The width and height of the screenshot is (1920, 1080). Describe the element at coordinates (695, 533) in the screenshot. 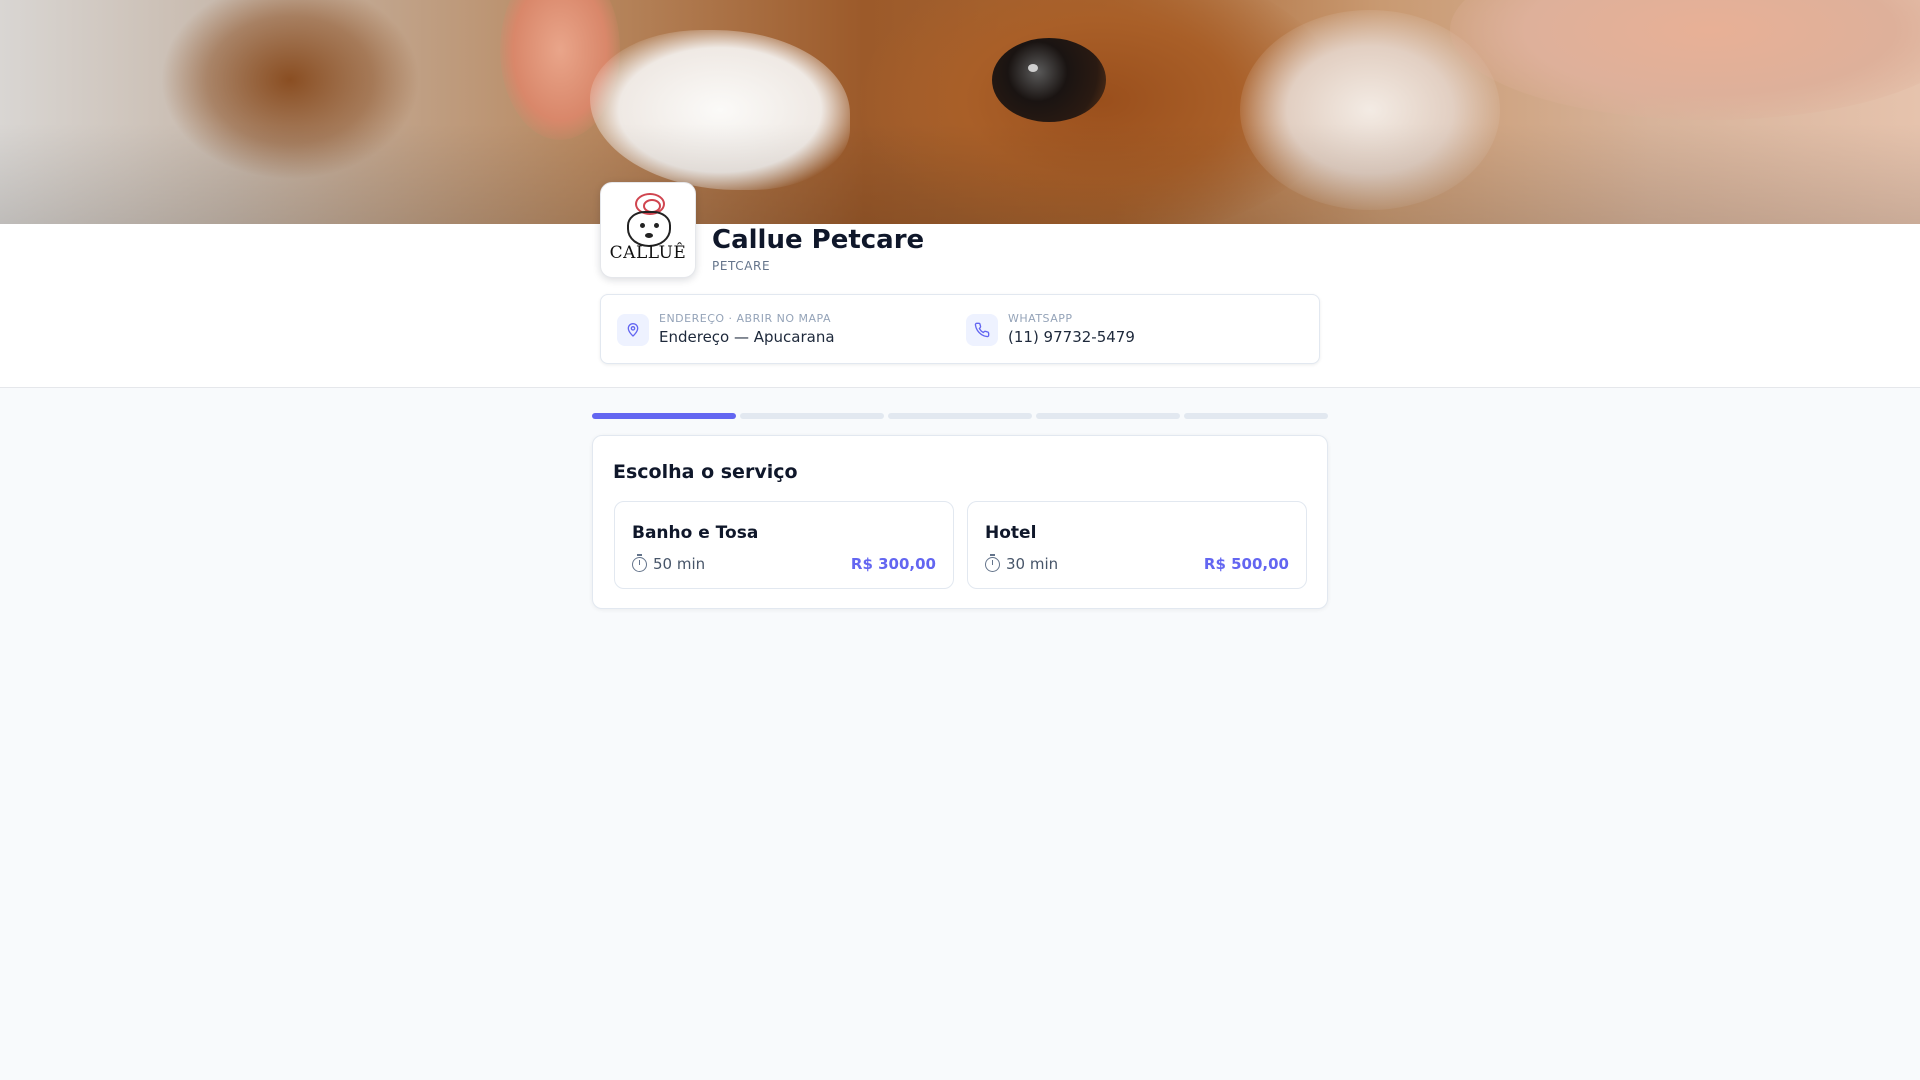

I see `service-name: Banho e Tosa` at that location.